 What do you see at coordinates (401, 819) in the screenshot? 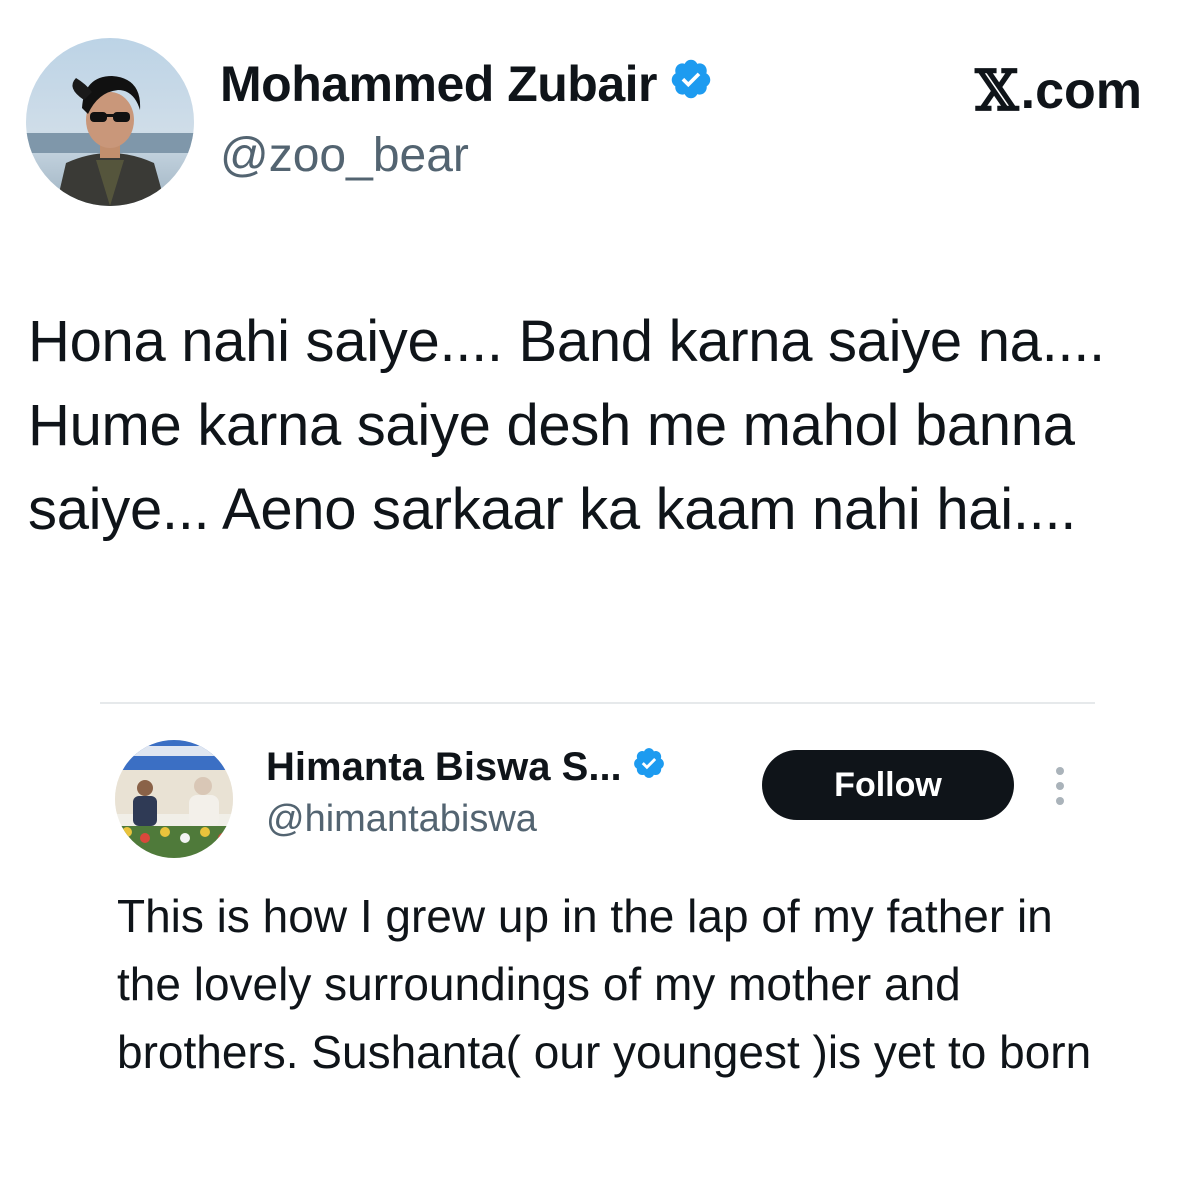
I see `quoted-author-handle: @himantabiswa` at bounding box center [401, 819].